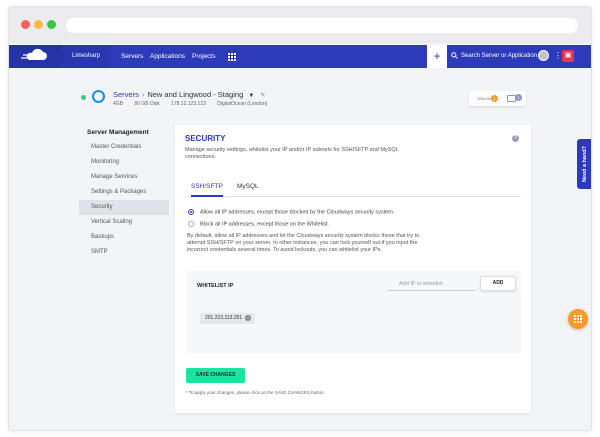 This screenshot has height=437, width=600. What do you see at coordinates (124, 207) in the screenshot?
I see `sidebar-item-security: Security` at bounding box center [124, 207].